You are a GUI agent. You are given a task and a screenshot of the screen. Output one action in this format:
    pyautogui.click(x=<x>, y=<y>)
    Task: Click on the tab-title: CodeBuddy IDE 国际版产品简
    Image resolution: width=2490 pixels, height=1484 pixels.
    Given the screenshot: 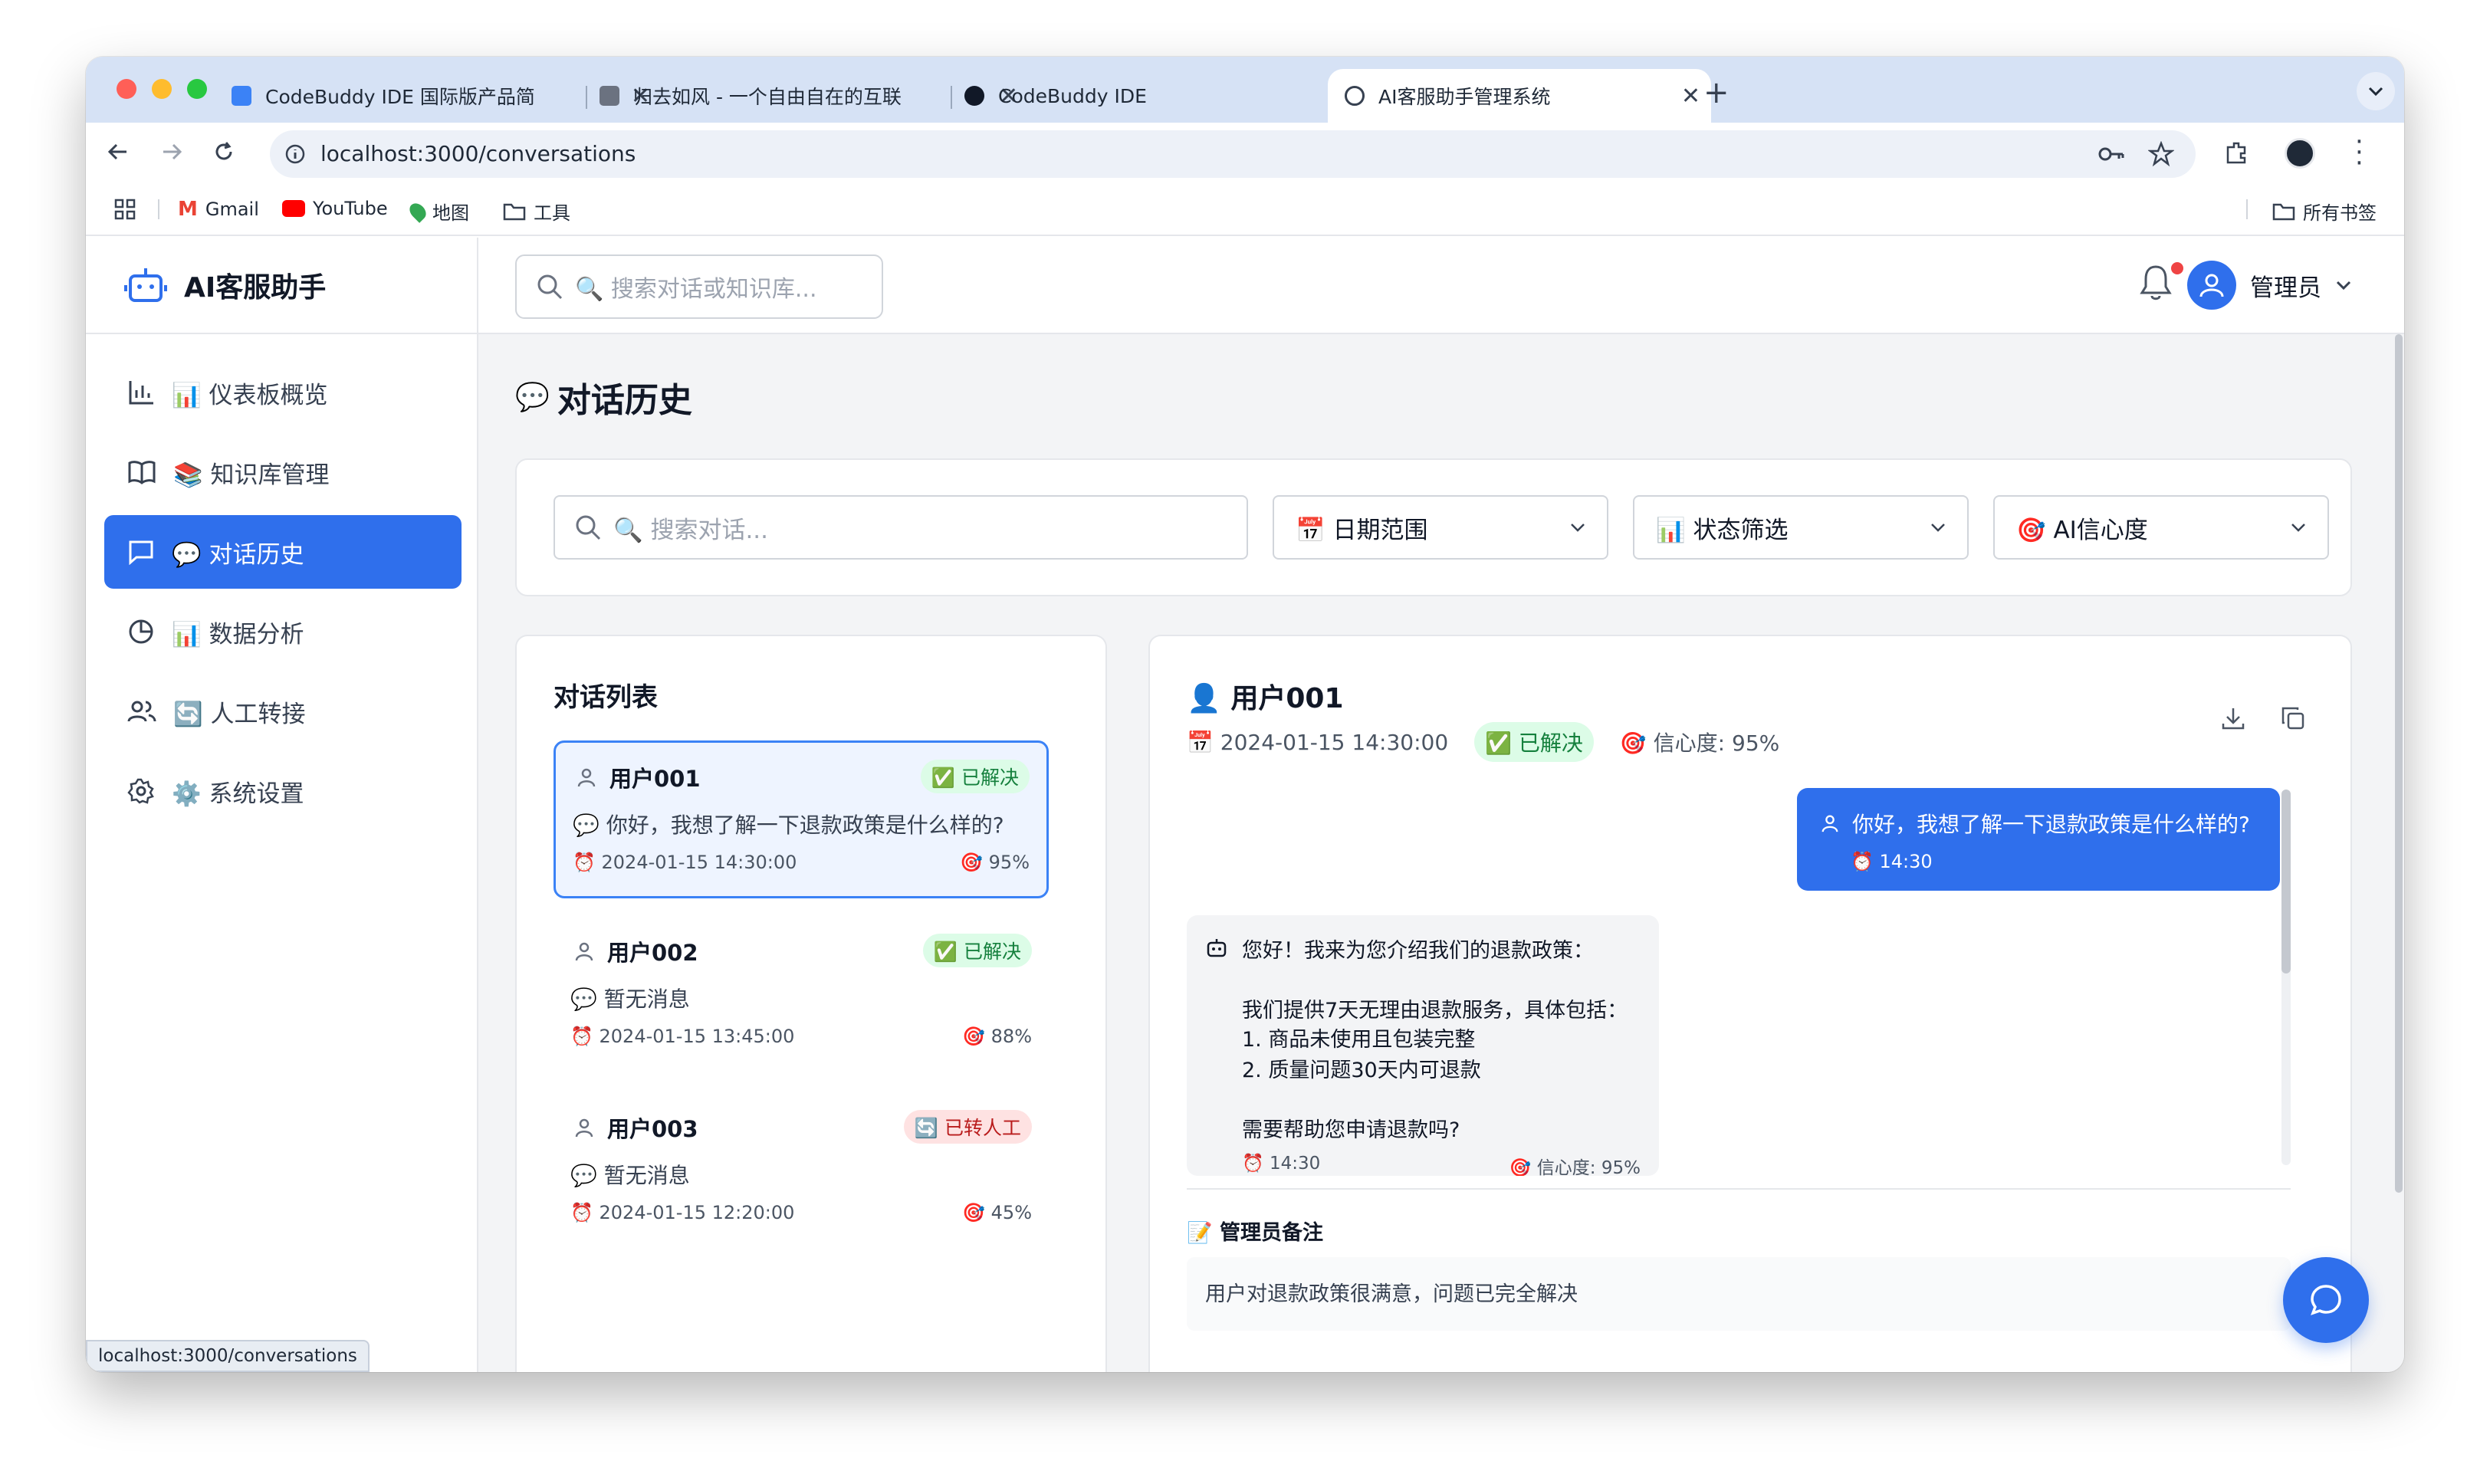 What is the action you would take?
    pyautogui.click(x=400, y=97)
    